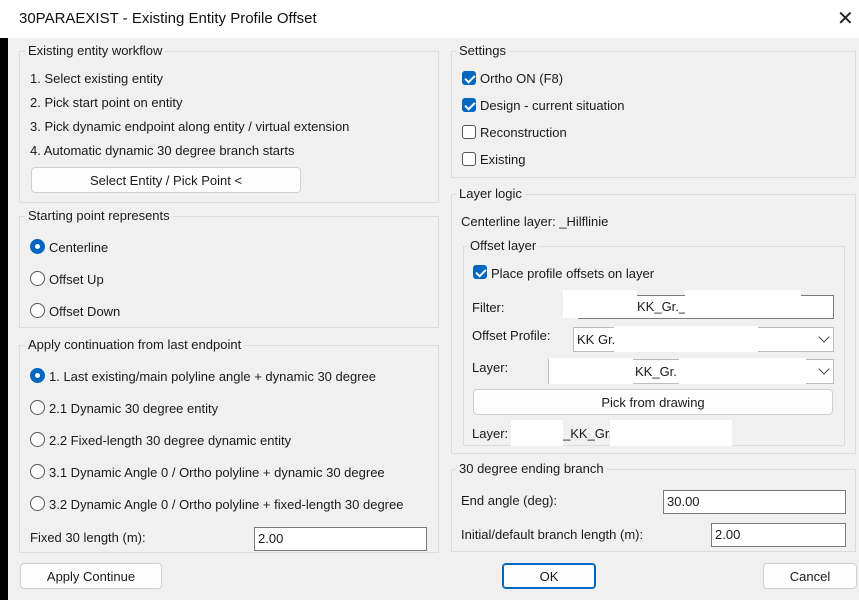  Describe the element at coordinates (340, 539) in the screenshot. I see `fixed-length-input: 2.00` at that location.